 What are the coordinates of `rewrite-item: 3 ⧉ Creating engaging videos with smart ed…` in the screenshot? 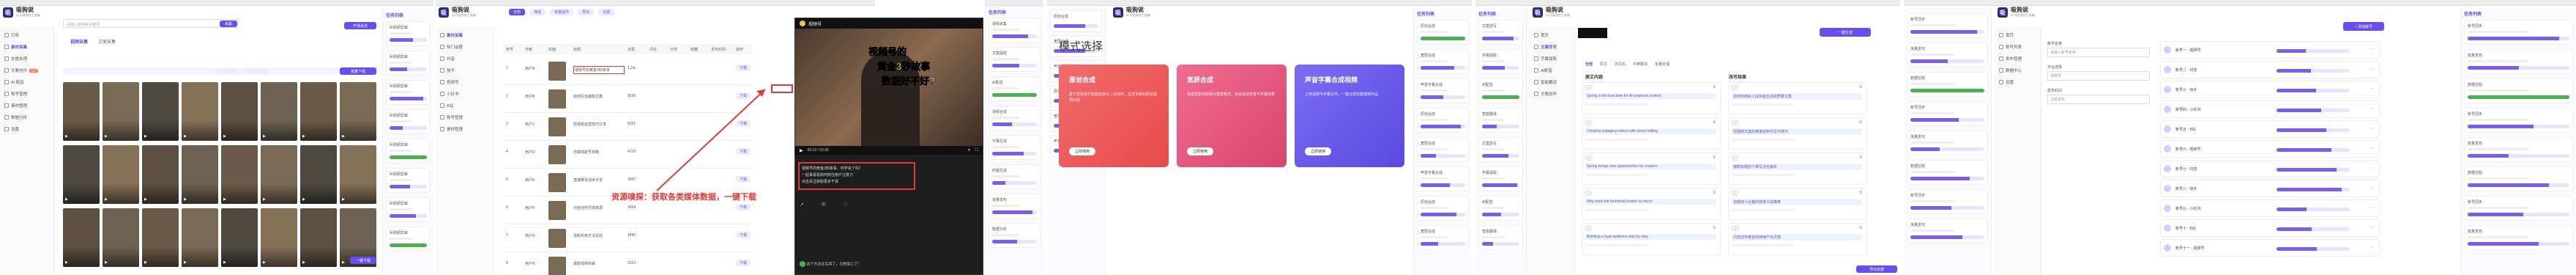 It's located at (1651, 133).